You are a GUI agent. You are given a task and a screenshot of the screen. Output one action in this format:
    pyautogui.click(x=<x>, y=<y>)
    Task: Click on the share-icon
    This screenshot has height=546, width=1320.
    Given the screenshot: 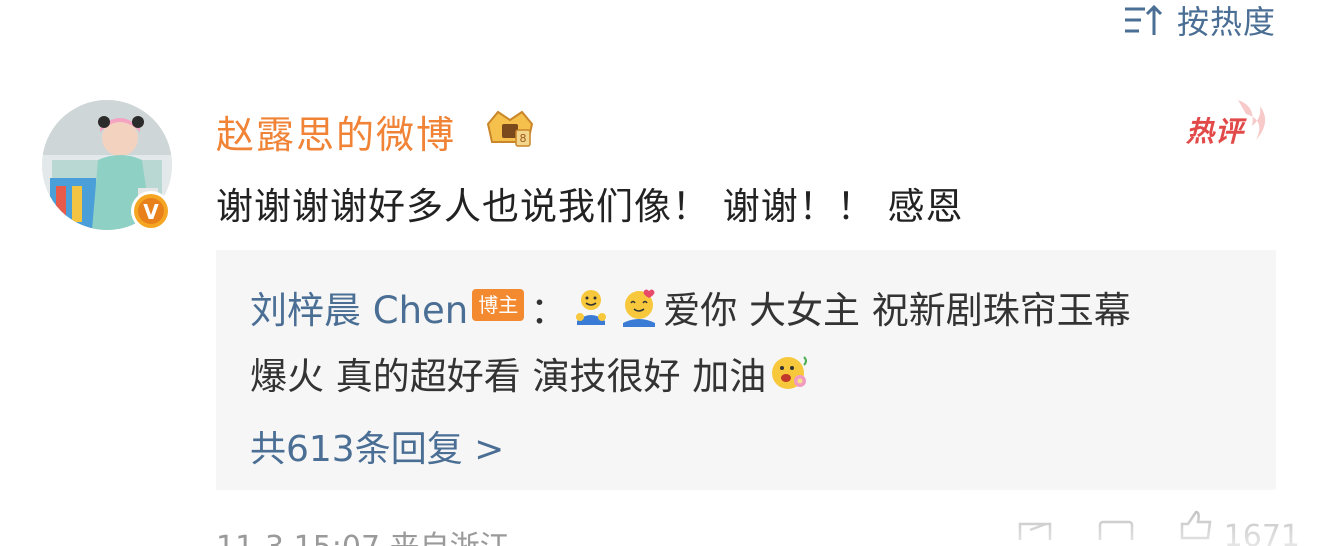 What is the action you would take?
    pyautogui.click(x=1036, y=520)
    